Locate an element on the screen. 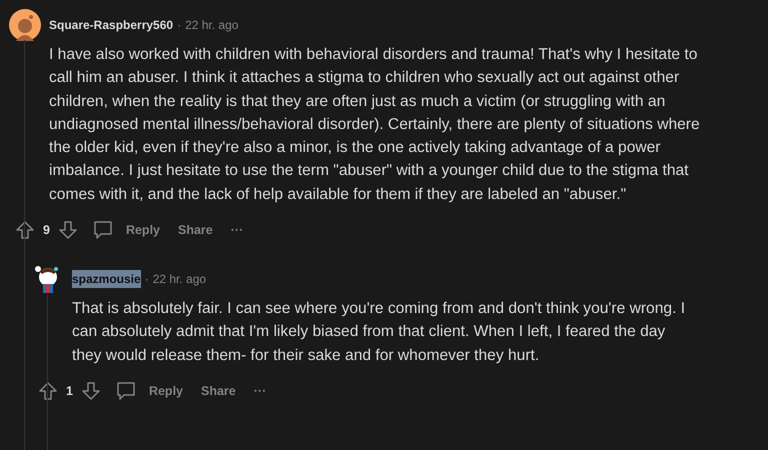 This screenshot has width=768, height=450. username: Square-Raspberry560 is located at coordinates (111, 25).